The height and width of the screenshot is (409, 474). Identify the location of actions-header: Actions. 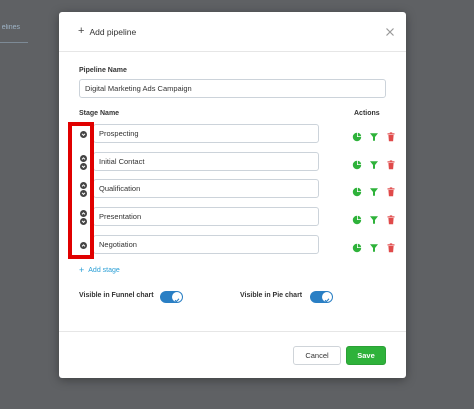
(367, 113).